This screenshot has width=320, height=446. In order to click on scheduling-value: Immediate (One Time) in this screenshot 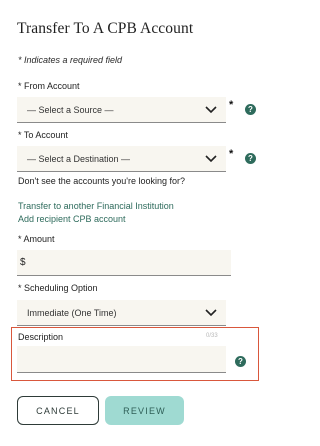, I will do `click(72, 312)`.